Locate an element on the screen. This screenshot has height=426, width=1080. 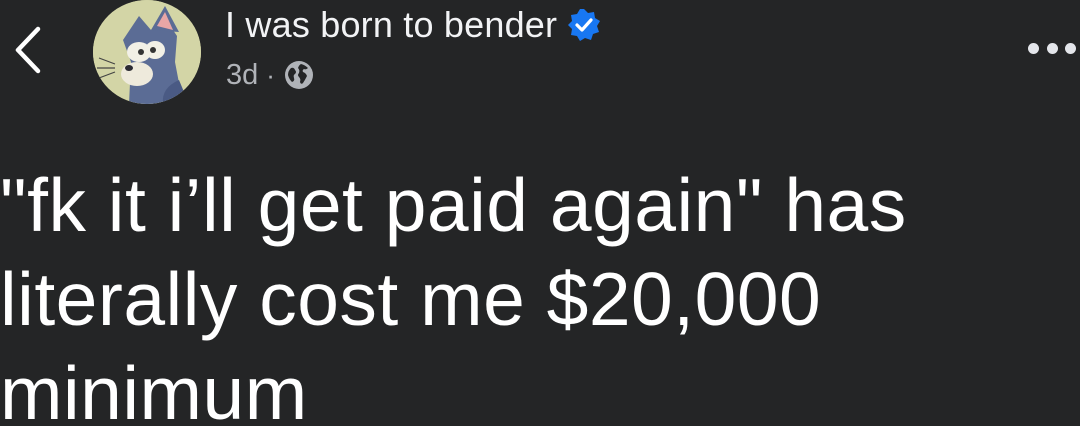
post-meta: 3d · is located at coordinates (270, 75).